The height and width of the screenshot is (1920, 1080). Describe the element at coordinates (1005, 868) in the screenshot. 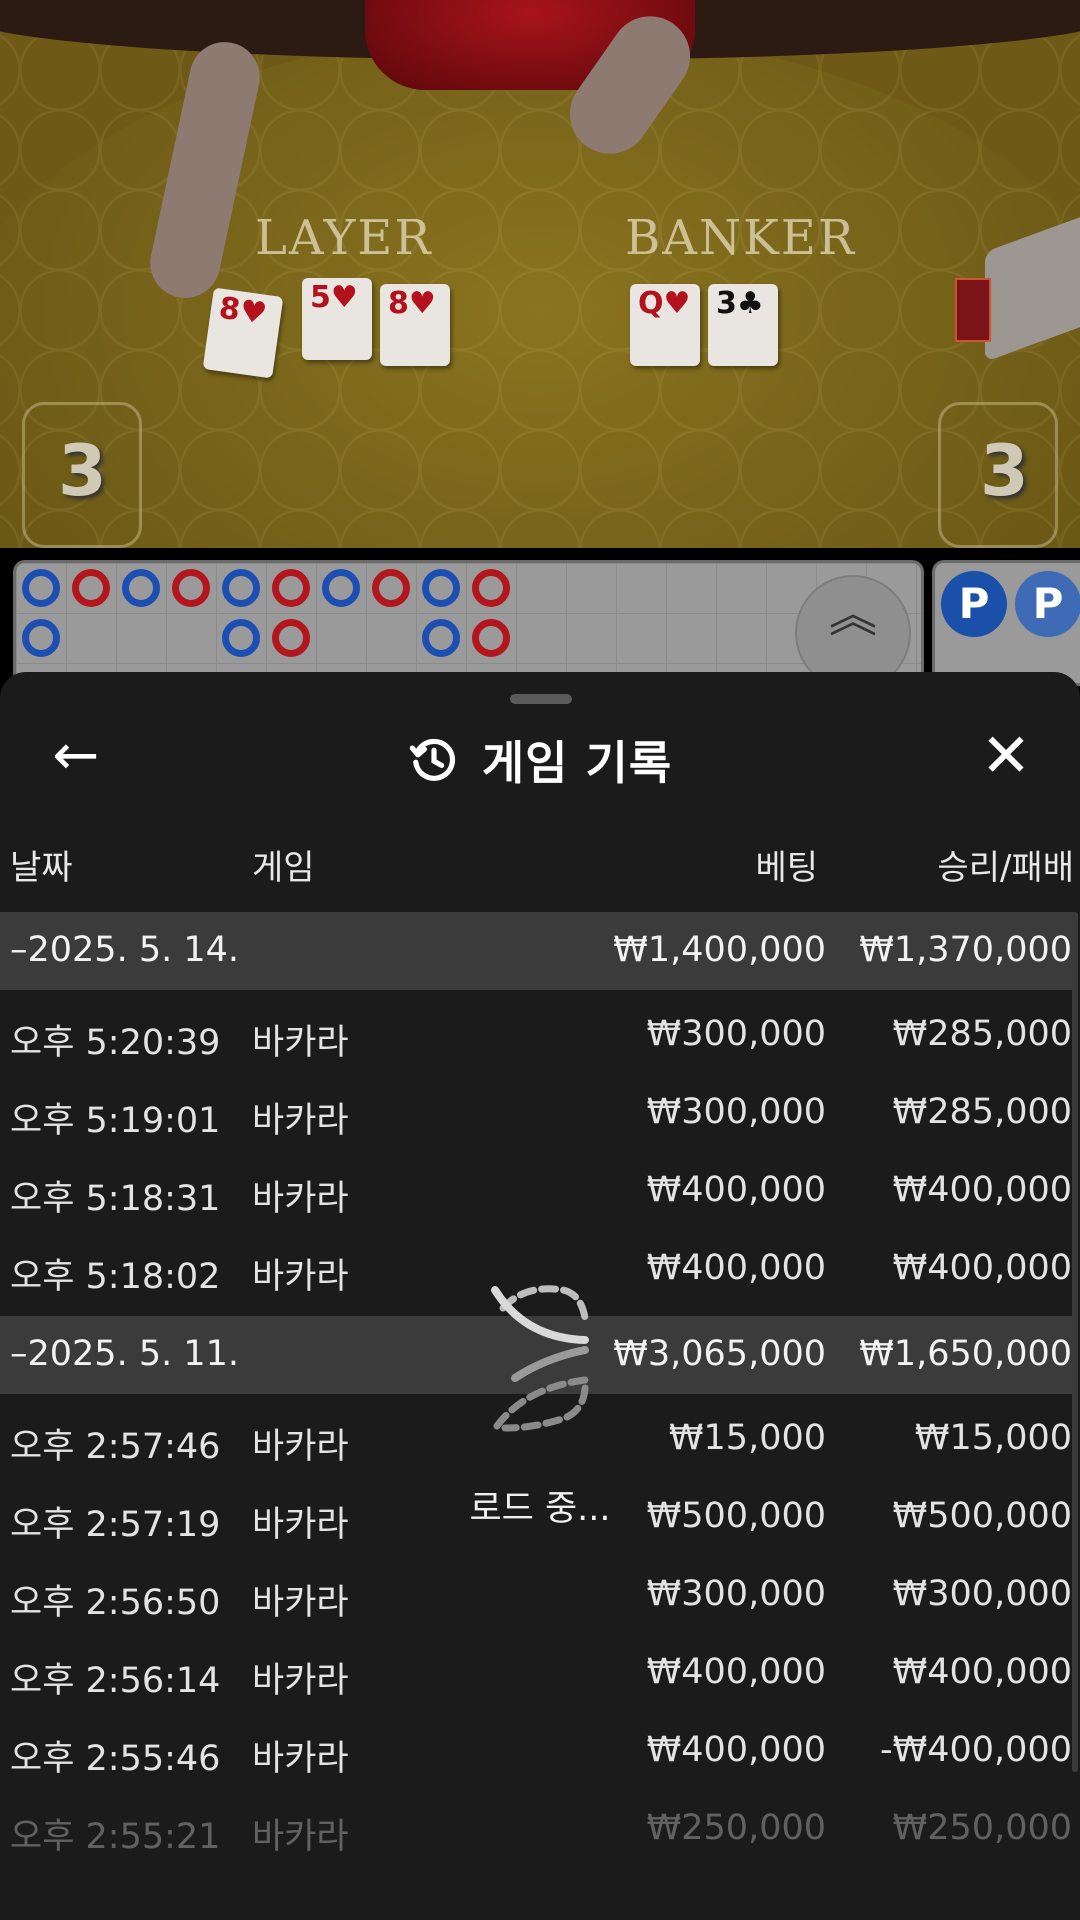

I see `column-winloss: 승리/패배` at that location.